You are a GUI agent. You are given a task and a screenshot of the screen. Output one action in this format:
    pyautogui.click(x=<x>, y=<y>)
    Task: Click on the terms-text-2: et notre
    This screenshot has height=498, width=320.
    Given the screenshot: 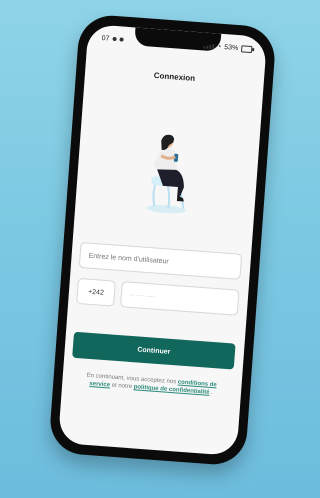 What is the action you would take?
    pyautogui.click(x=122, y=386)
    